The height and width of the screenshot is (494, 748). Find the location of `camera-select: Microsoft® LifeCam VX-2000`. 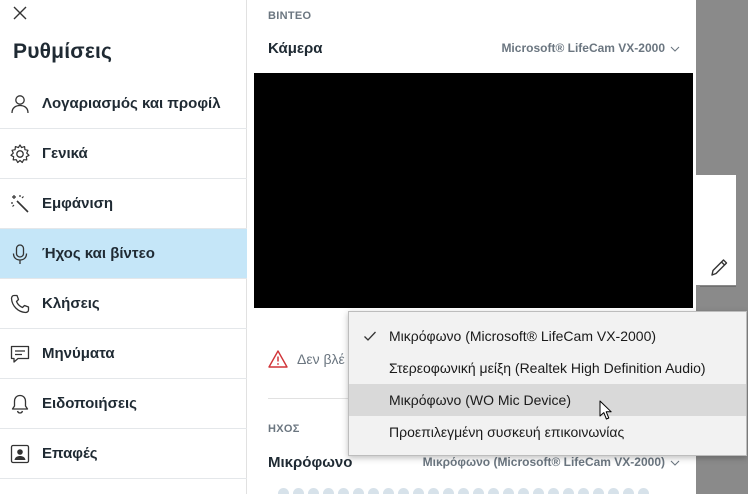

camera-select: Microsoft® LifeCam VX-2000 is located at coordinates (590, 48).